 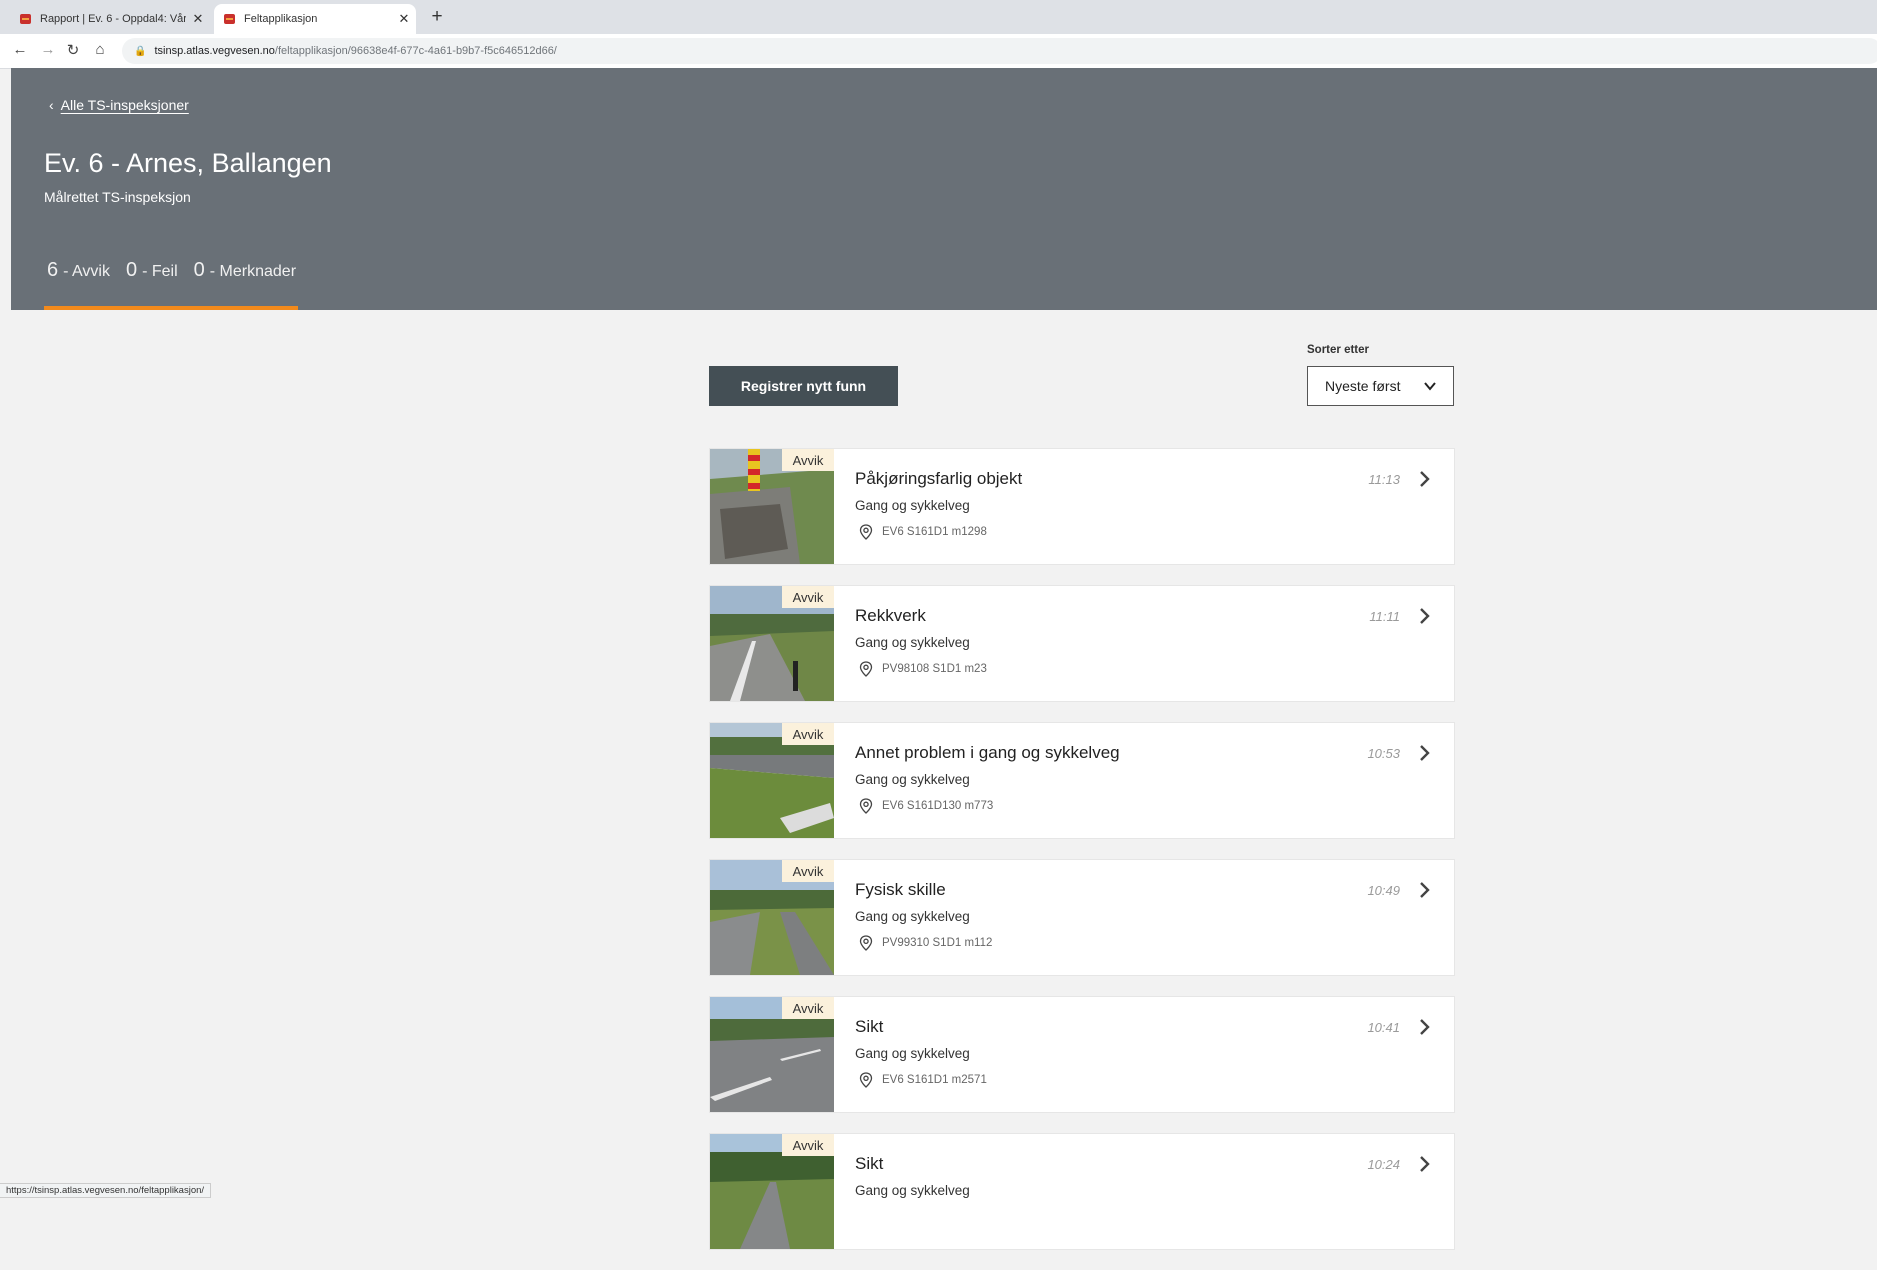 What do you see at coordinates (1338, 350) in the screenshot?
I see `sort-label: Sorter etter` at bounding box center [1338, 350].